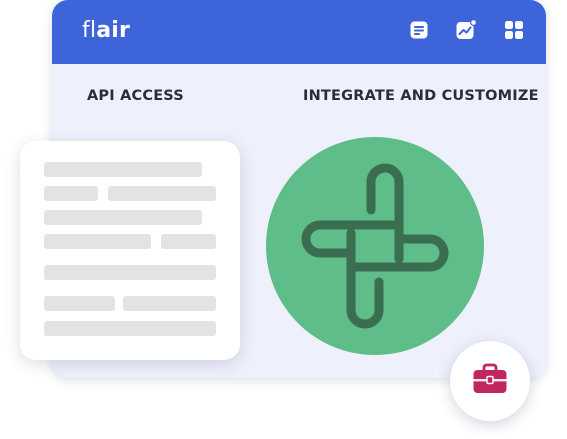 The width and height of the screenshot is (567, 439). Describe the element at coordinates (135, 96) in the screenshot. I see `api-access-title: API ACCESS` at that location.